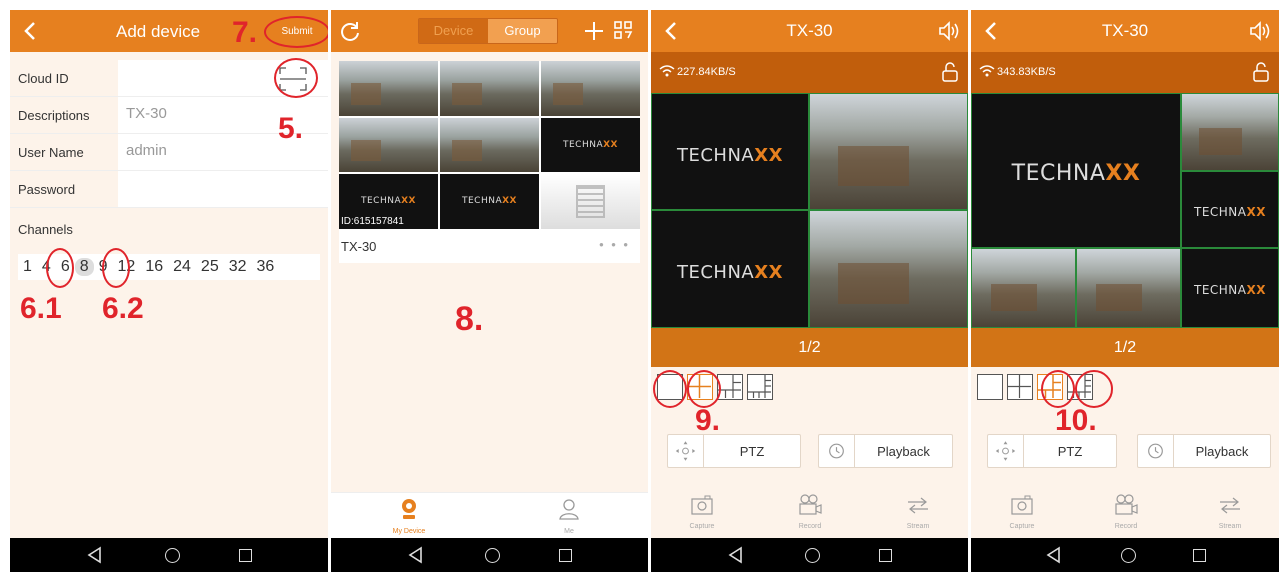 The image size is (1279, 572). Describe the element at coordinates (614, 244) in the screenshot. I see `more-options-icon: • • •` at that location.